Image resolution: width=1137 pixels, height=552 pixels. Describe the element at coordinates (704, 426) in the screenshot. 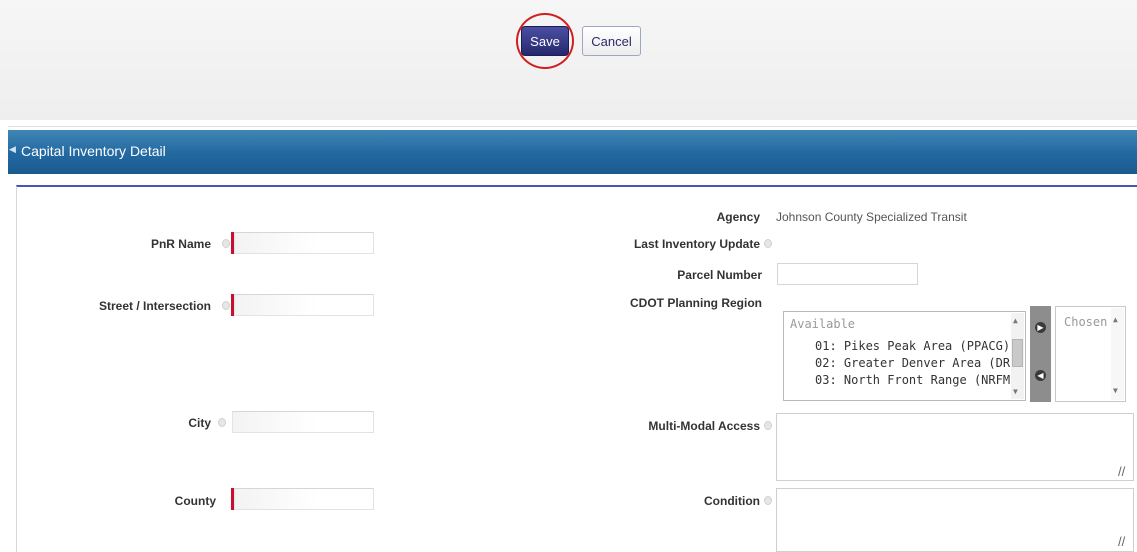

I see `multi-modal-access-label: Multi-Modal Access` at that location.